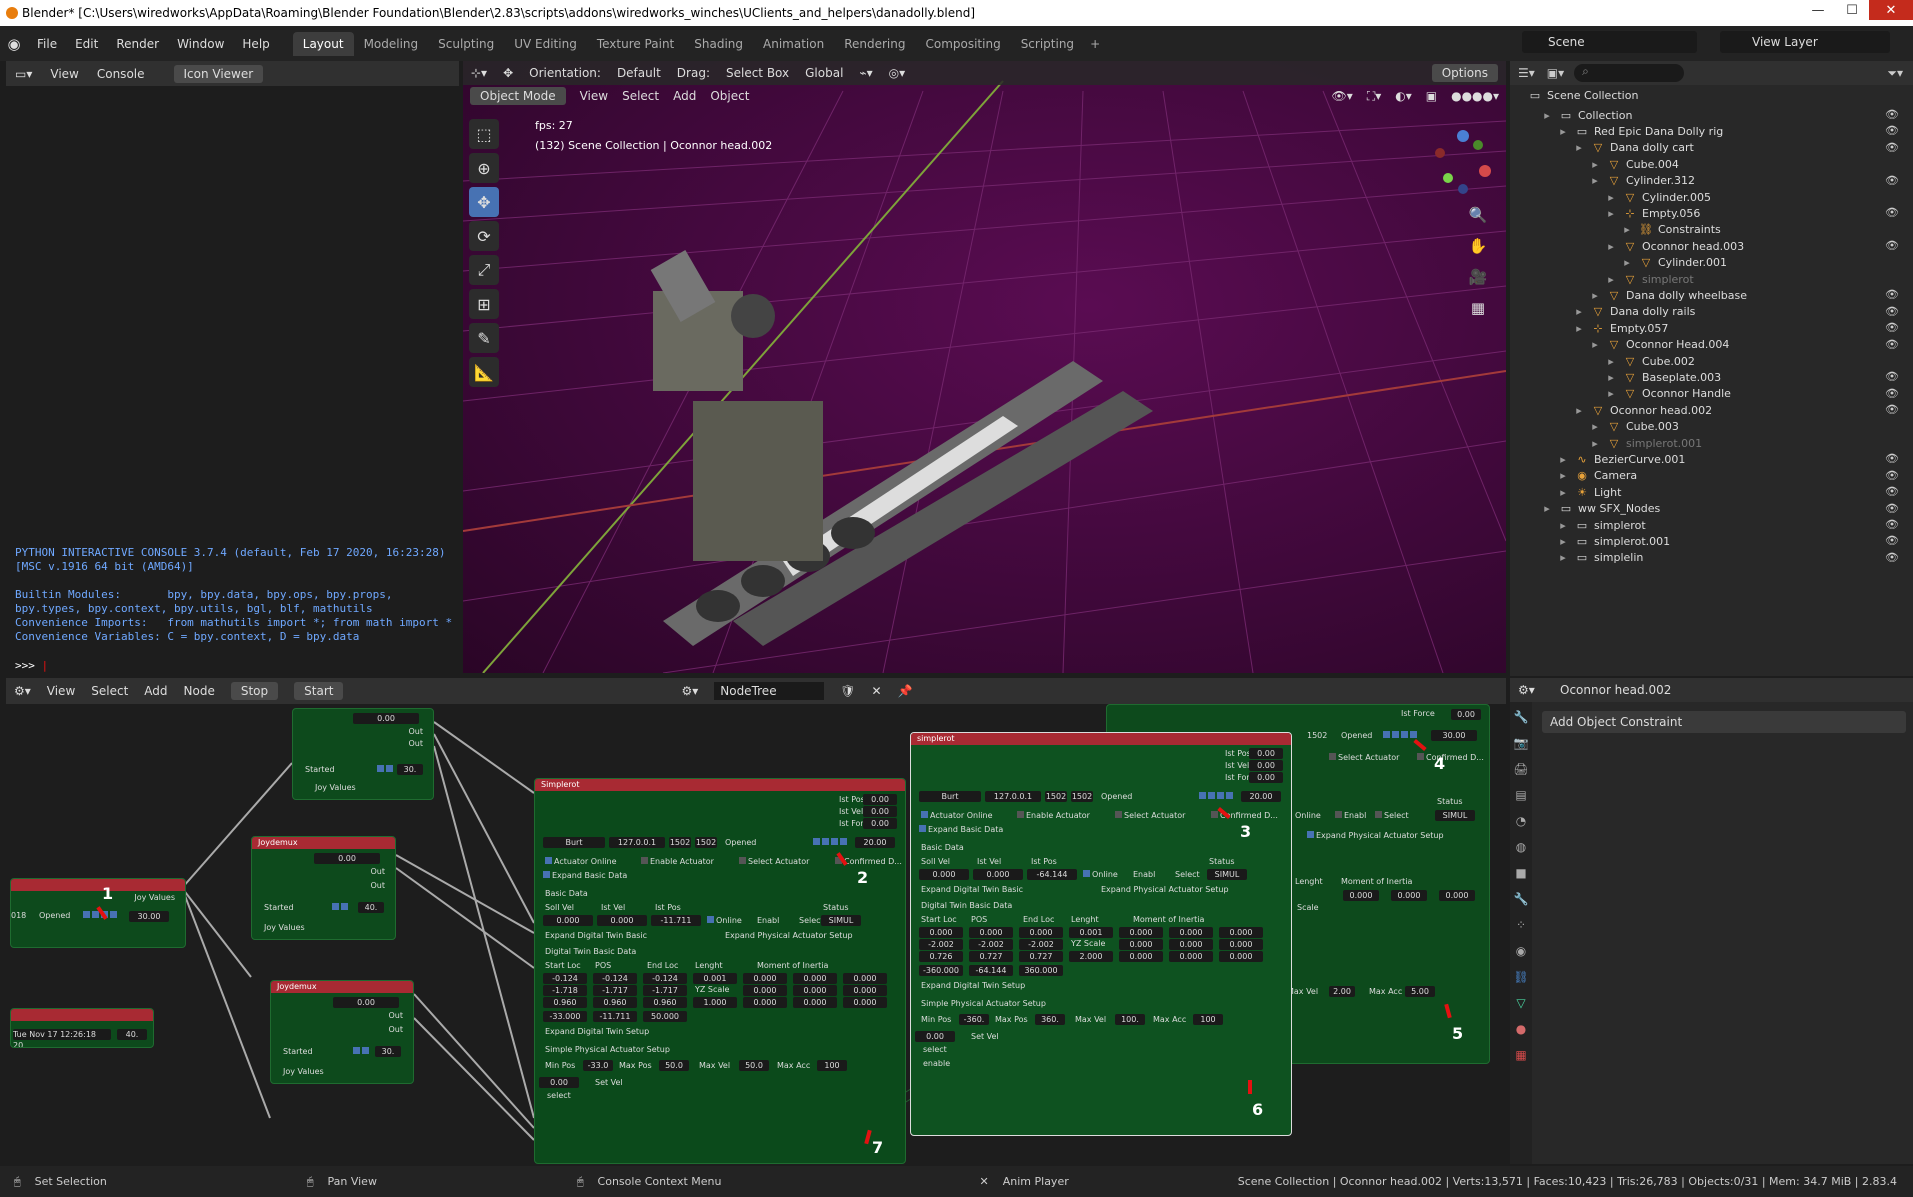 This screenshot has height=1197, width=1913. Describe the element at coordinates (1342, 96) in the screenshot. I see `visibility-icon: 👁▾` at that location.